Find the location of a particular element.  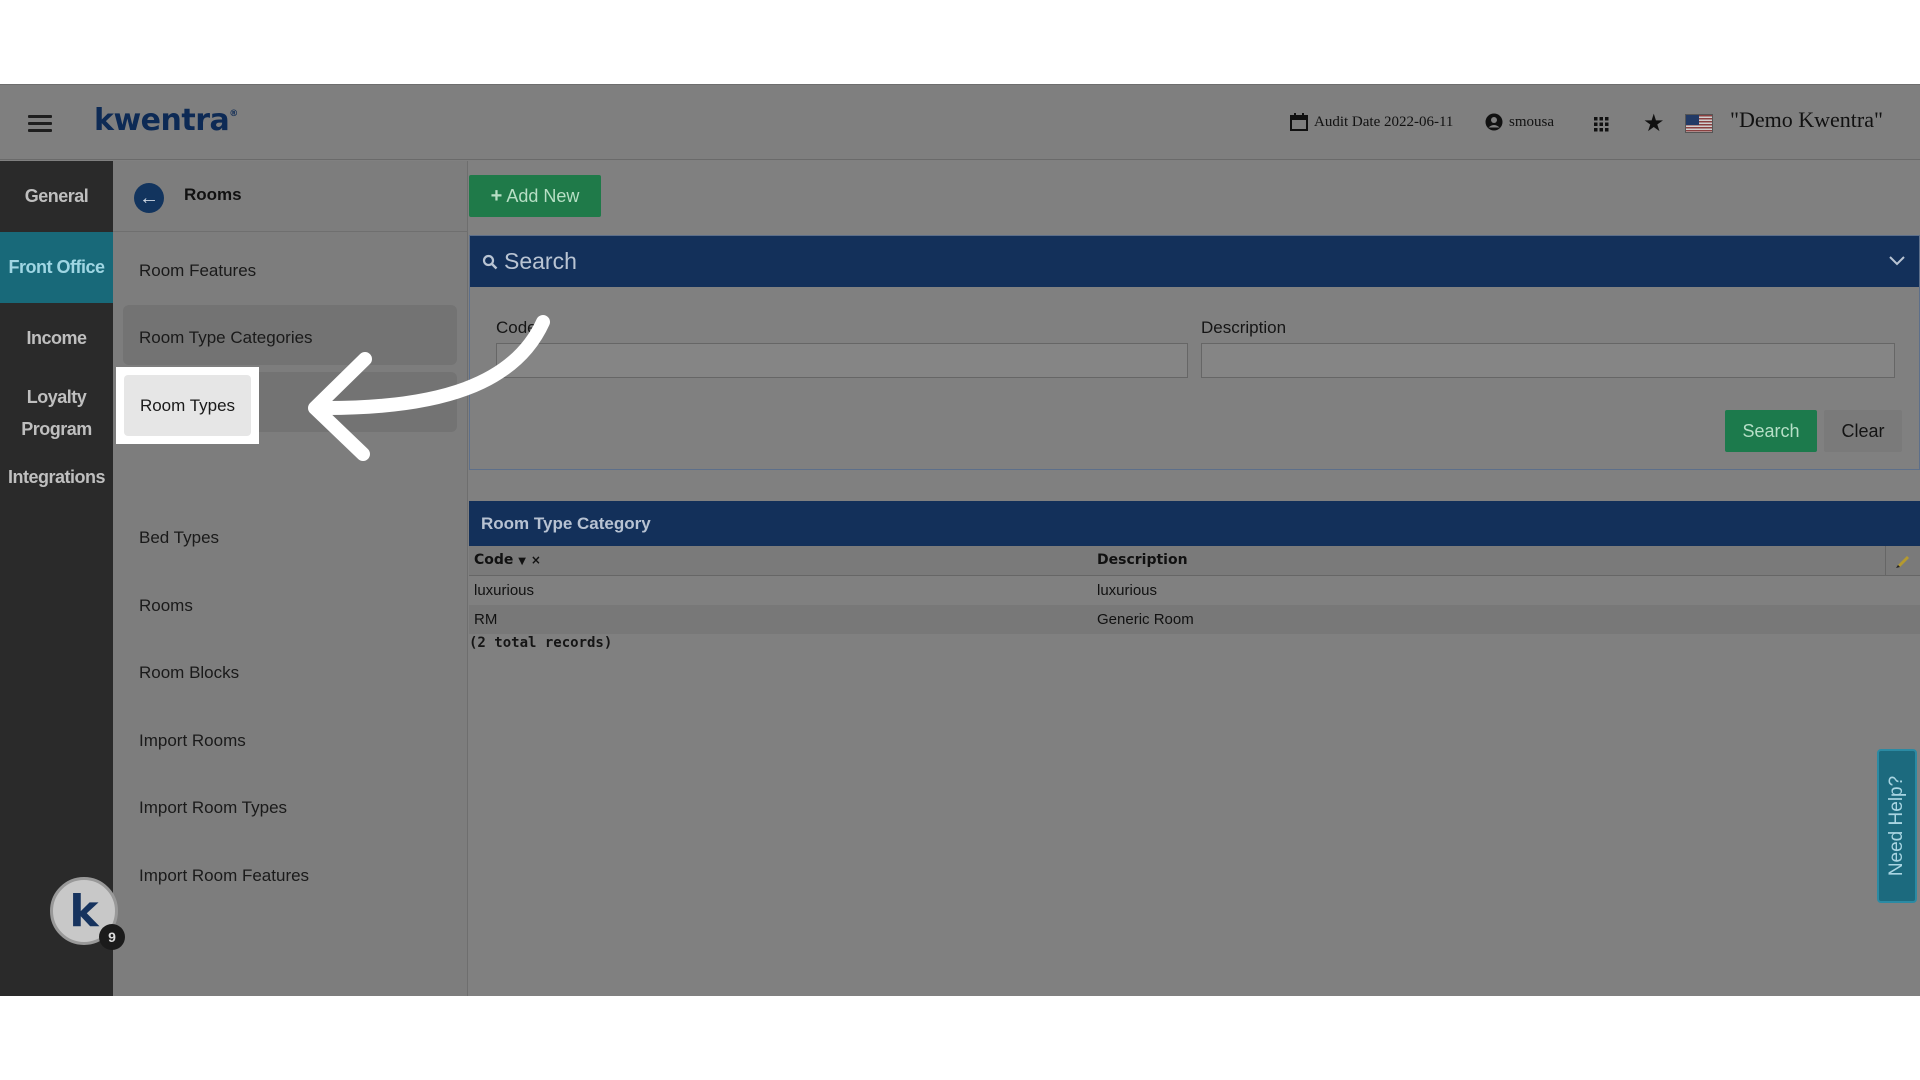

apps-grid-icon is located at coordinates (1601, 124).